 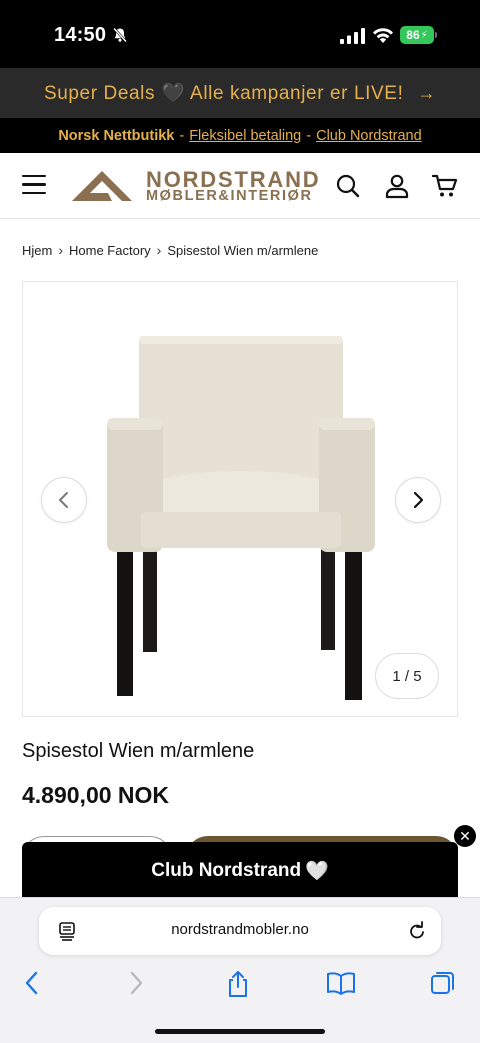 What do you see at coordinates (445, 186) in the screenshot?
I see `cart-icon` at bounding box center [445, 186].